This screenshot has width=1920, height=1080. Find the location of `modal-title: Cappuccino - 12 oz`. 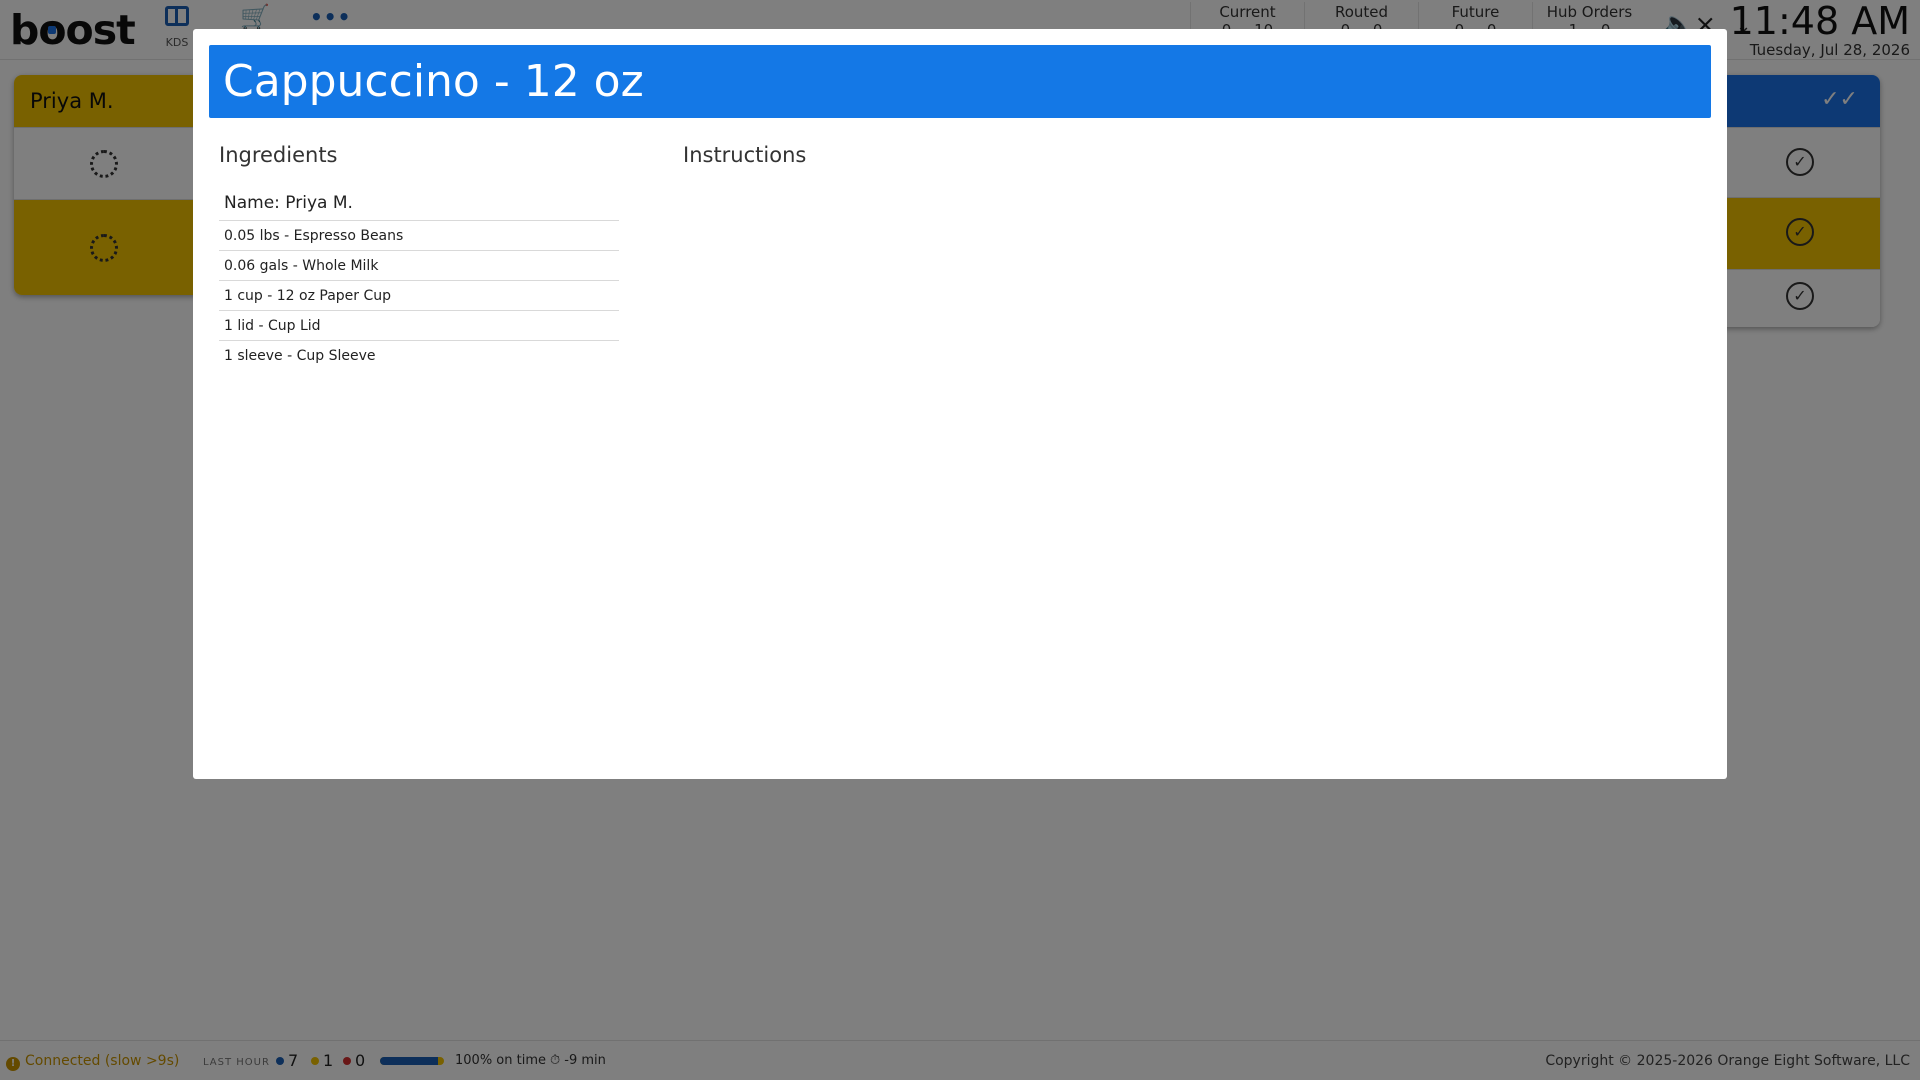

modal-title: Cappuccino - 12 oz is located at coordinates (433, 81).